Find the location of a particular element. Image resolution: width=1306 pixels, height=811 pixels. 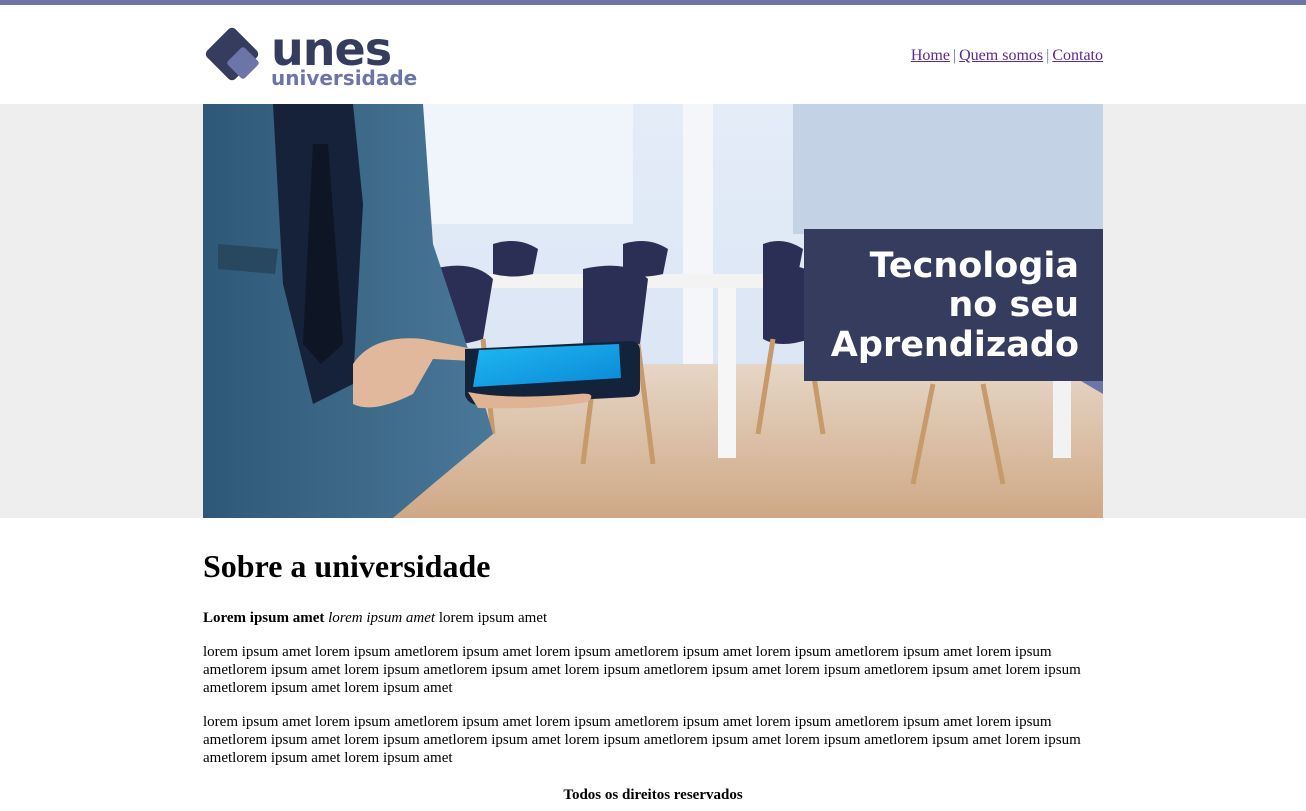

logo-mark-icon: unes universidade is located at coordinates (311, 56).